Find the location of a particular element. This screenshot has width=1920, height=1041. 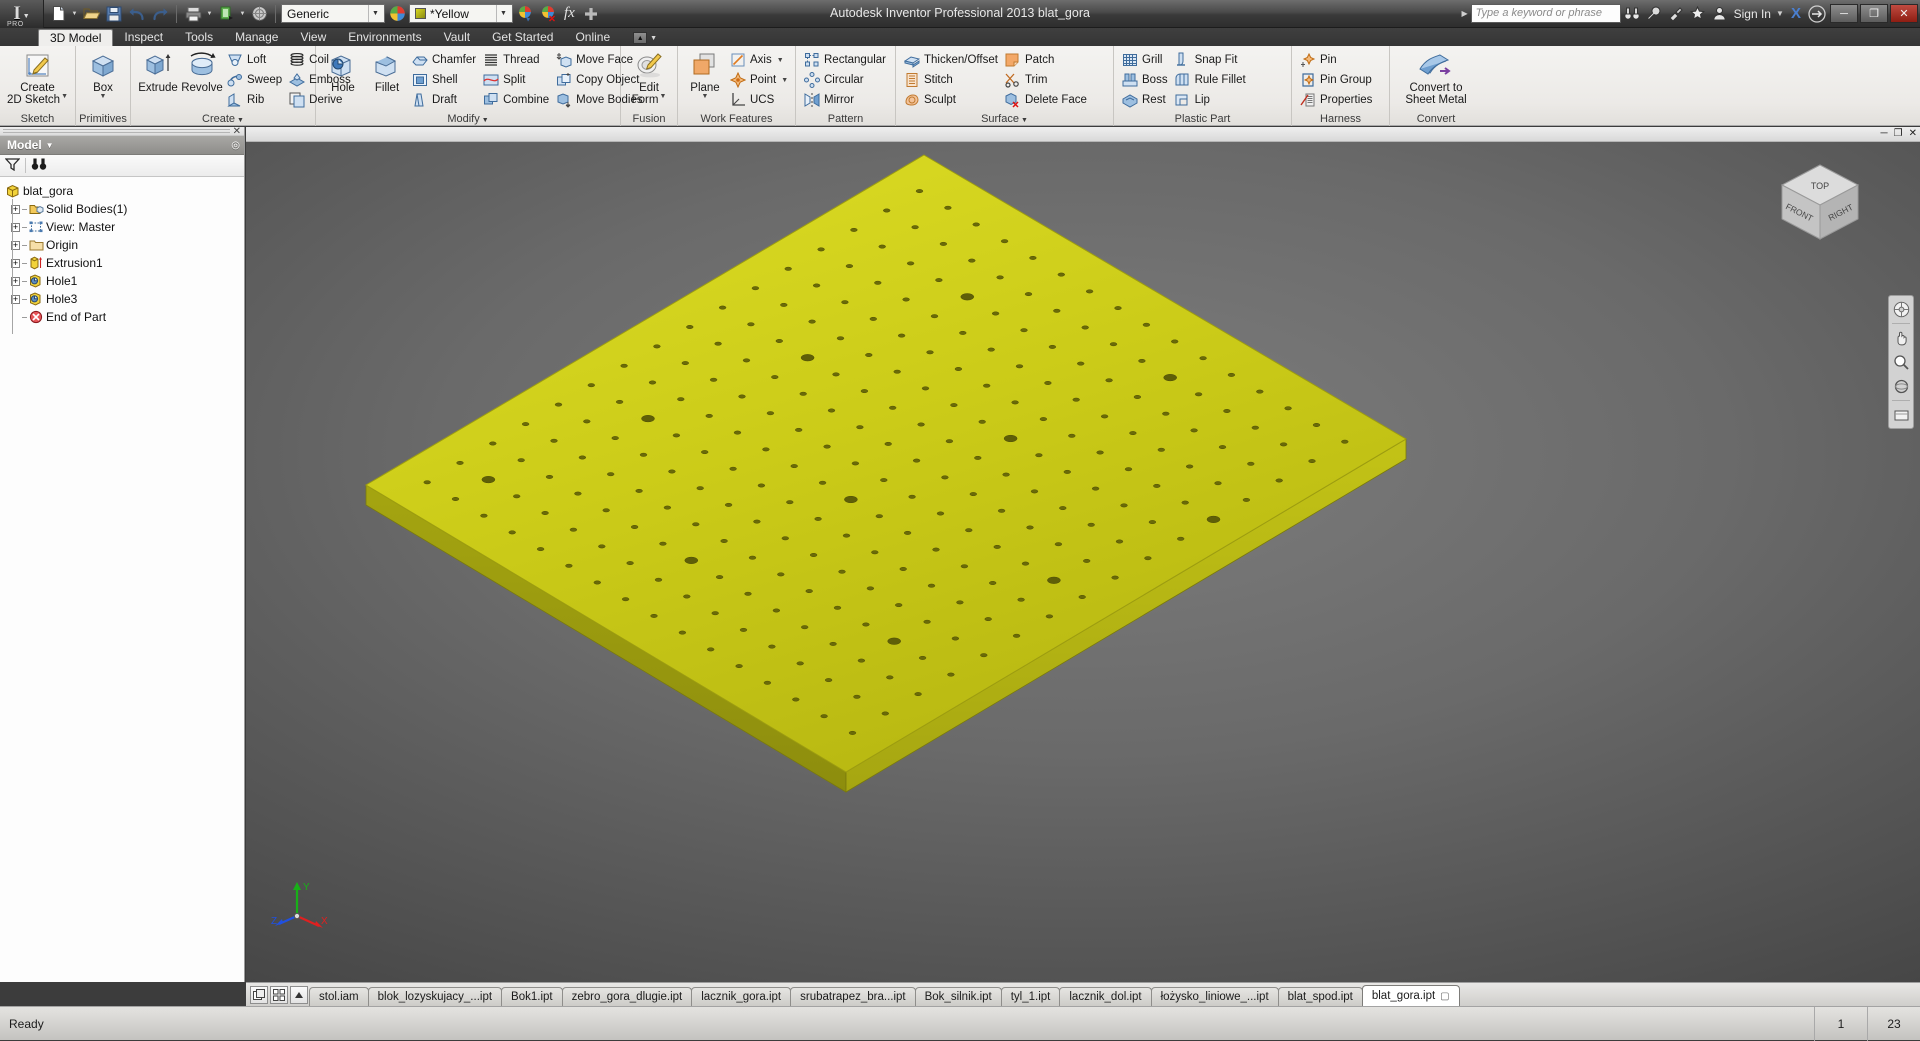

delete-face-button: Delete Face is located at coordinates (1046, 100).